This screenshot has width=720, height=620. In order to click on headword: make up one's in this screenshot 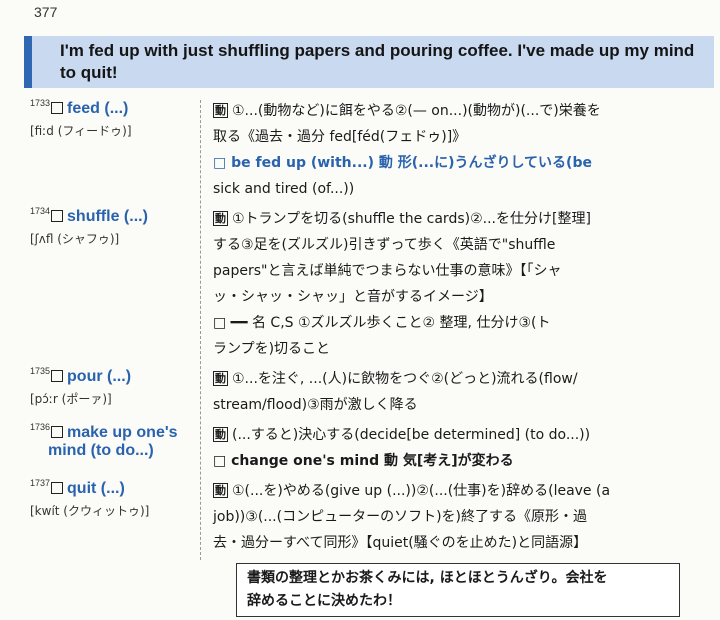, I will do `click(122, 432)`.